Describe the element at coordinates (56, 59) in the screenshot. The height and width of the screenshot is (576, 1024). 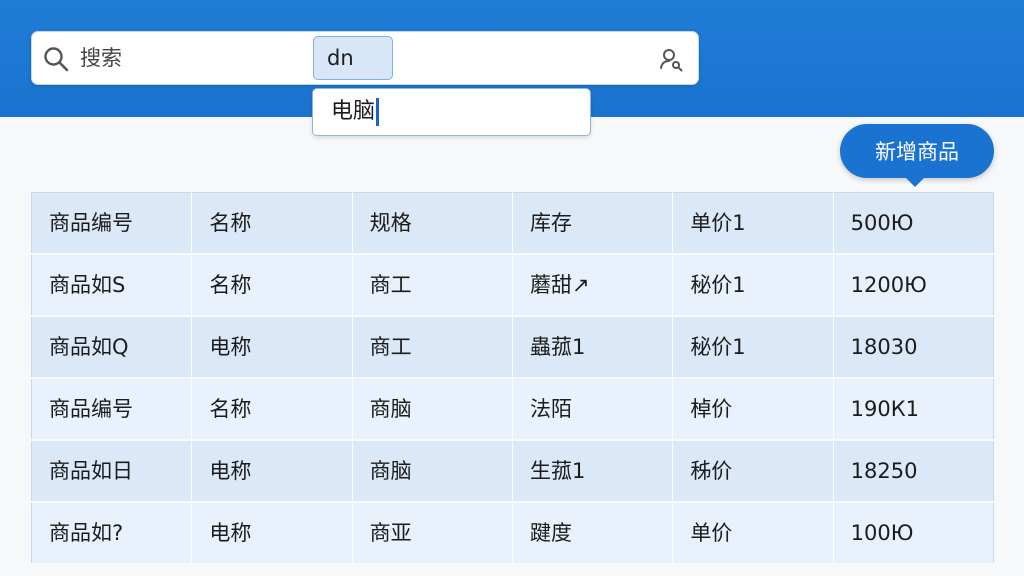
I see `search-icon` at that location.